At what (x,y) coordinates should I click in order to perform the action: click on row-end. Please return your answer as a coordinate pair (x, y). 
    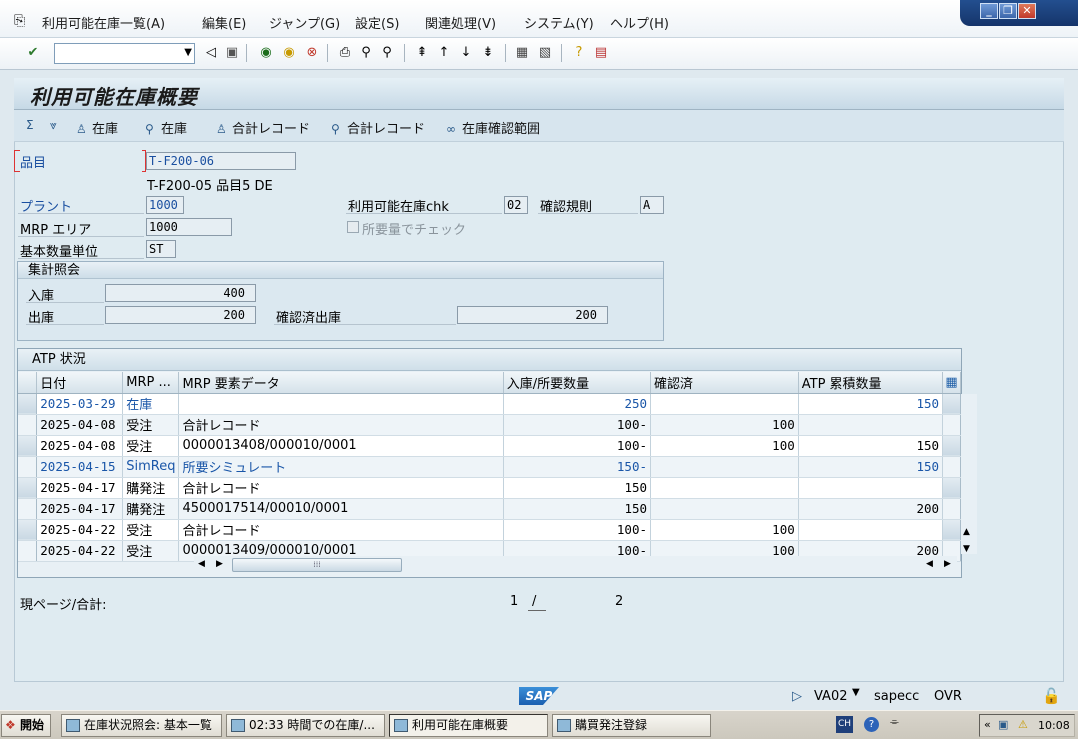
    Looking at the image, I should click on (951, 425).